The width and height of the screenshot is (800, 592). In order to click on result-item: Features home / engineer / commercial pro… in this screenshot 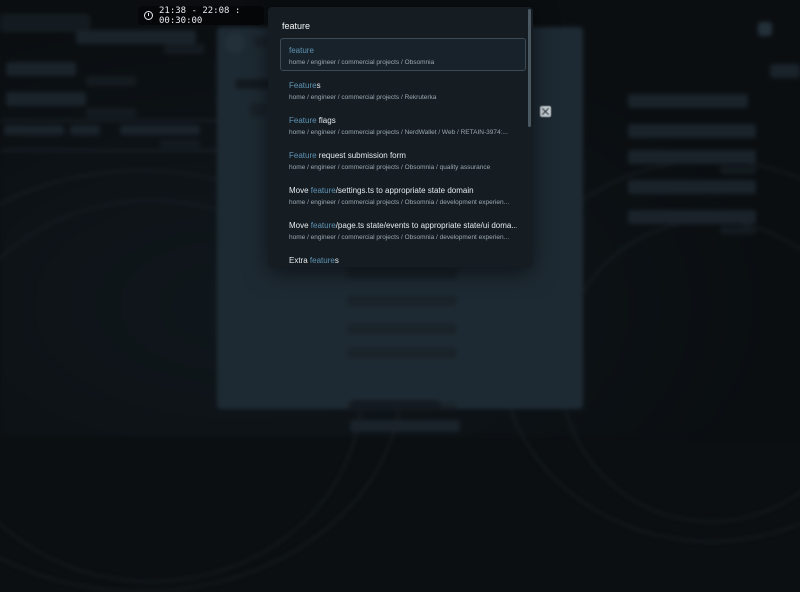, I will do `click(403, 89)`.